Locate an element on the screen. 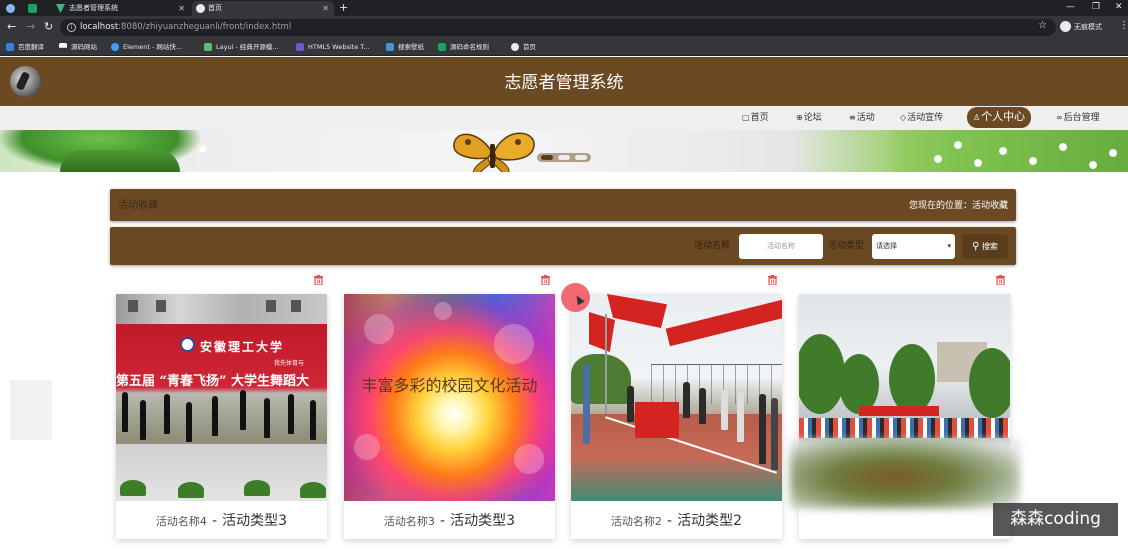 Image resolution: width=1128 pixels, height=549 pixels. html5-icon is located at coordinates (300, 47).